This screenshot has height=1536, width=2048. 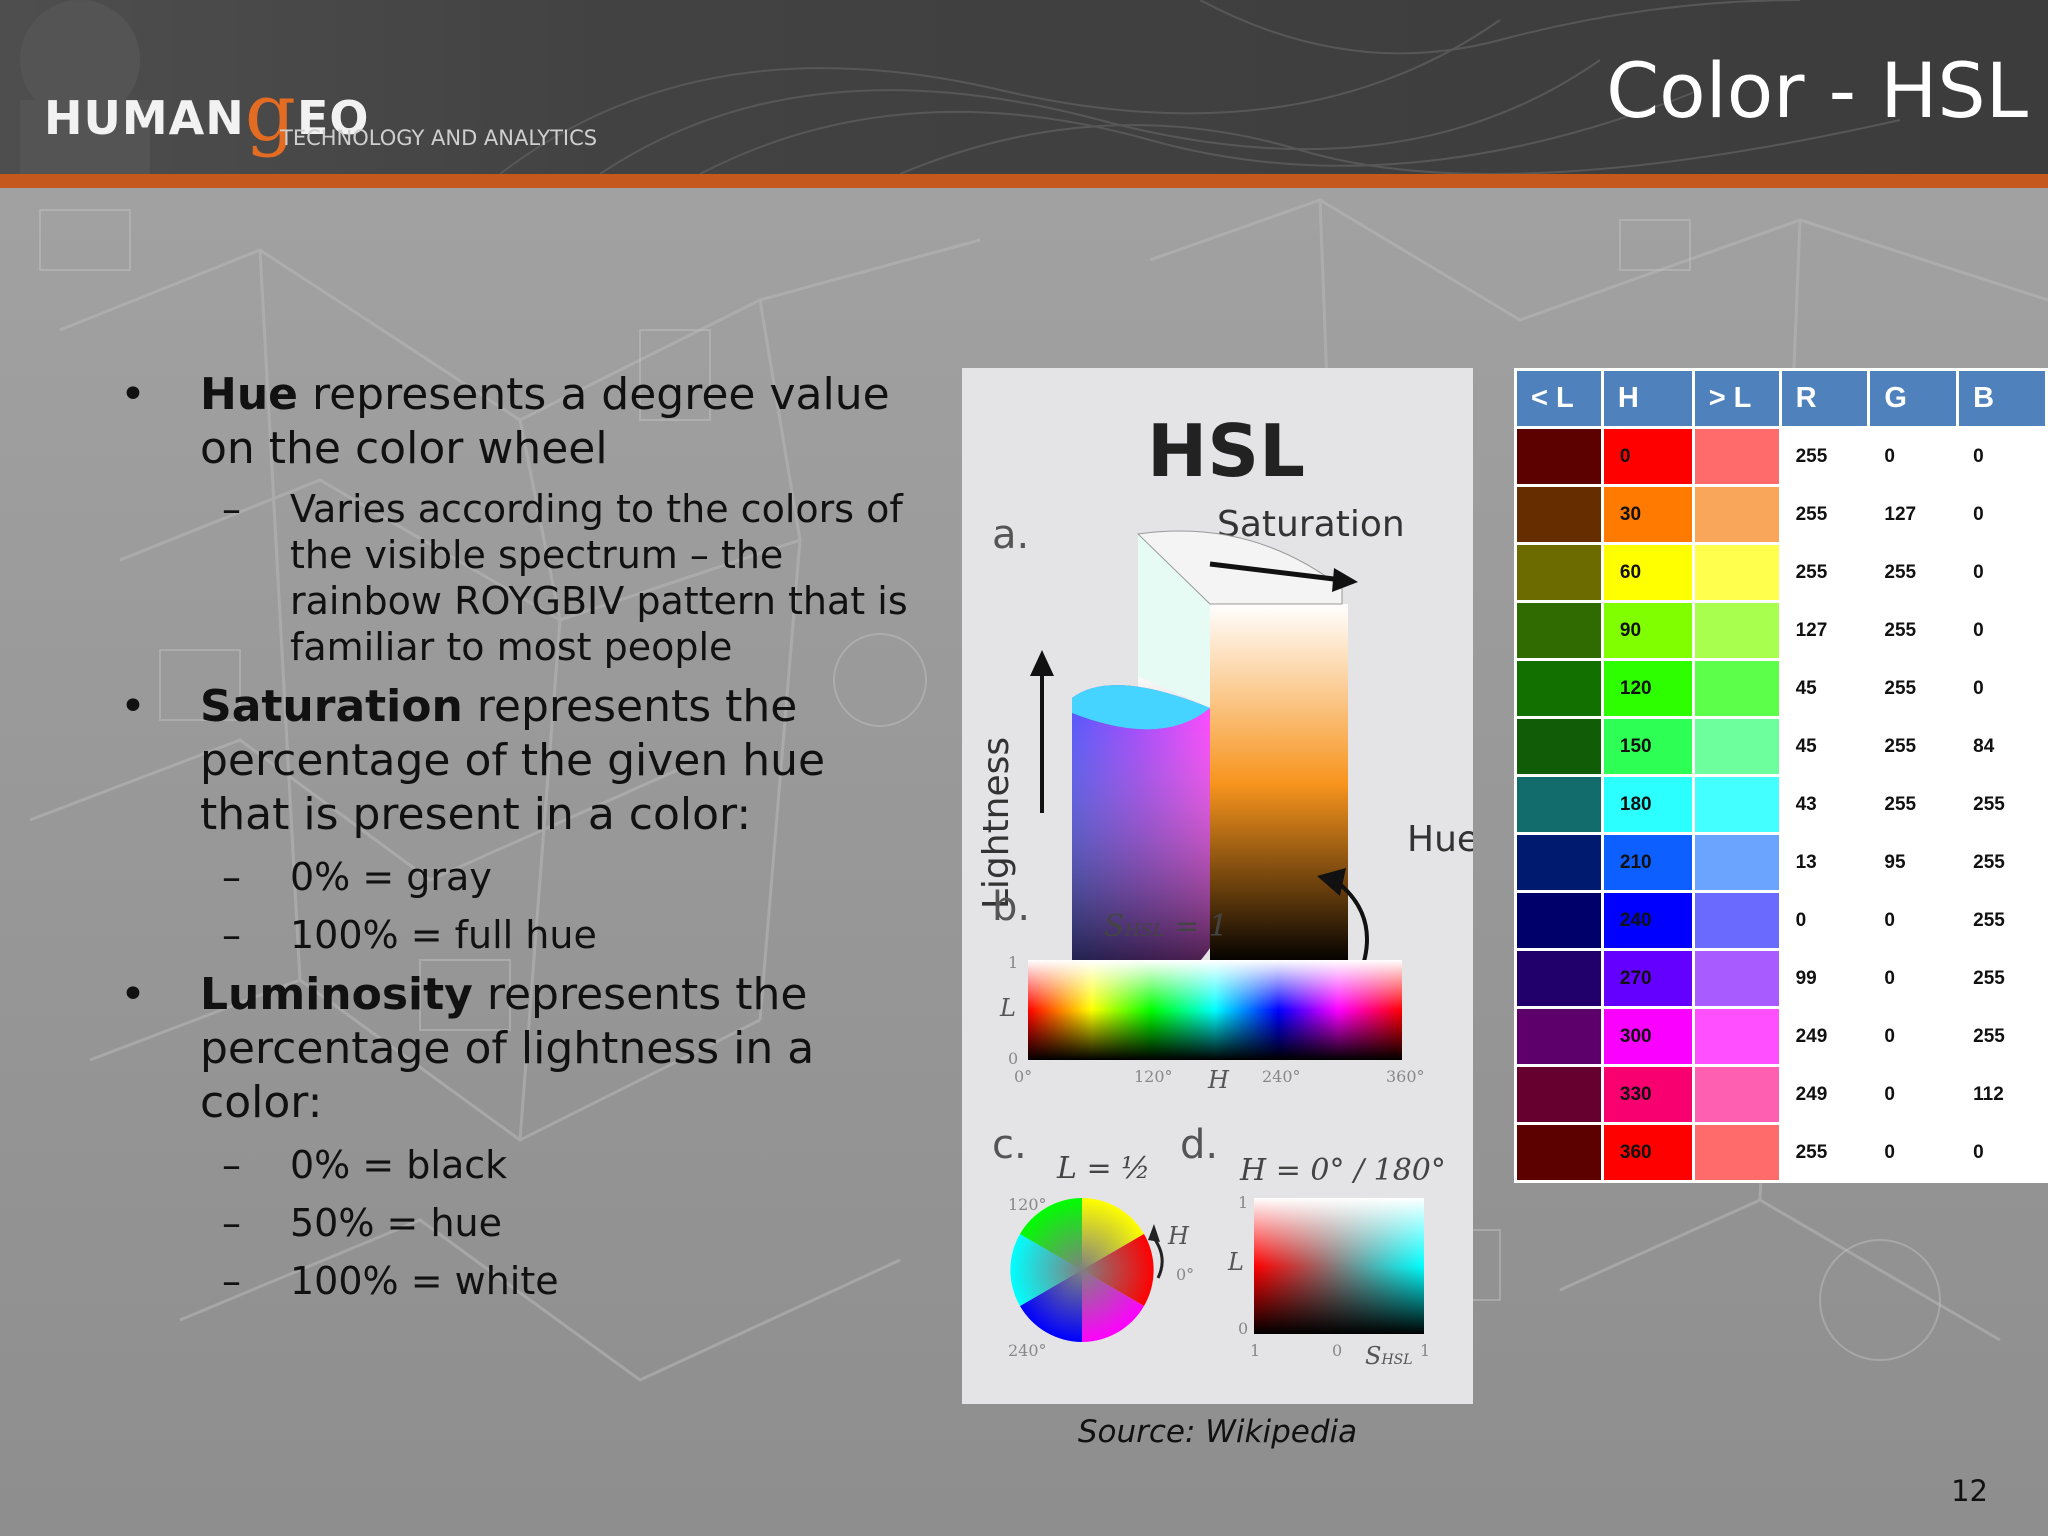 I want to click on table-row: 270 99 0 255, so click(x=1781, y=978).